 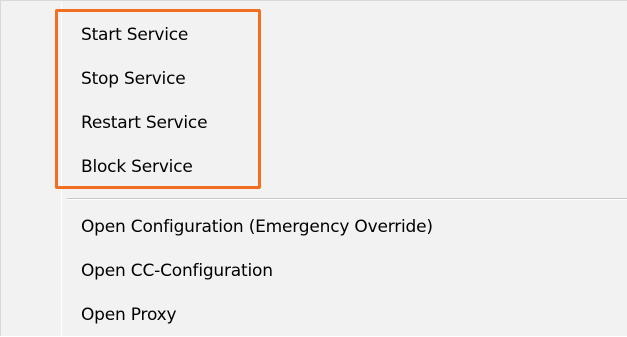 What do you see at coordinates (134, 35) in the screenshot?
I see `menu-item-start-service: Start Service` at bounding box center [134, 35].